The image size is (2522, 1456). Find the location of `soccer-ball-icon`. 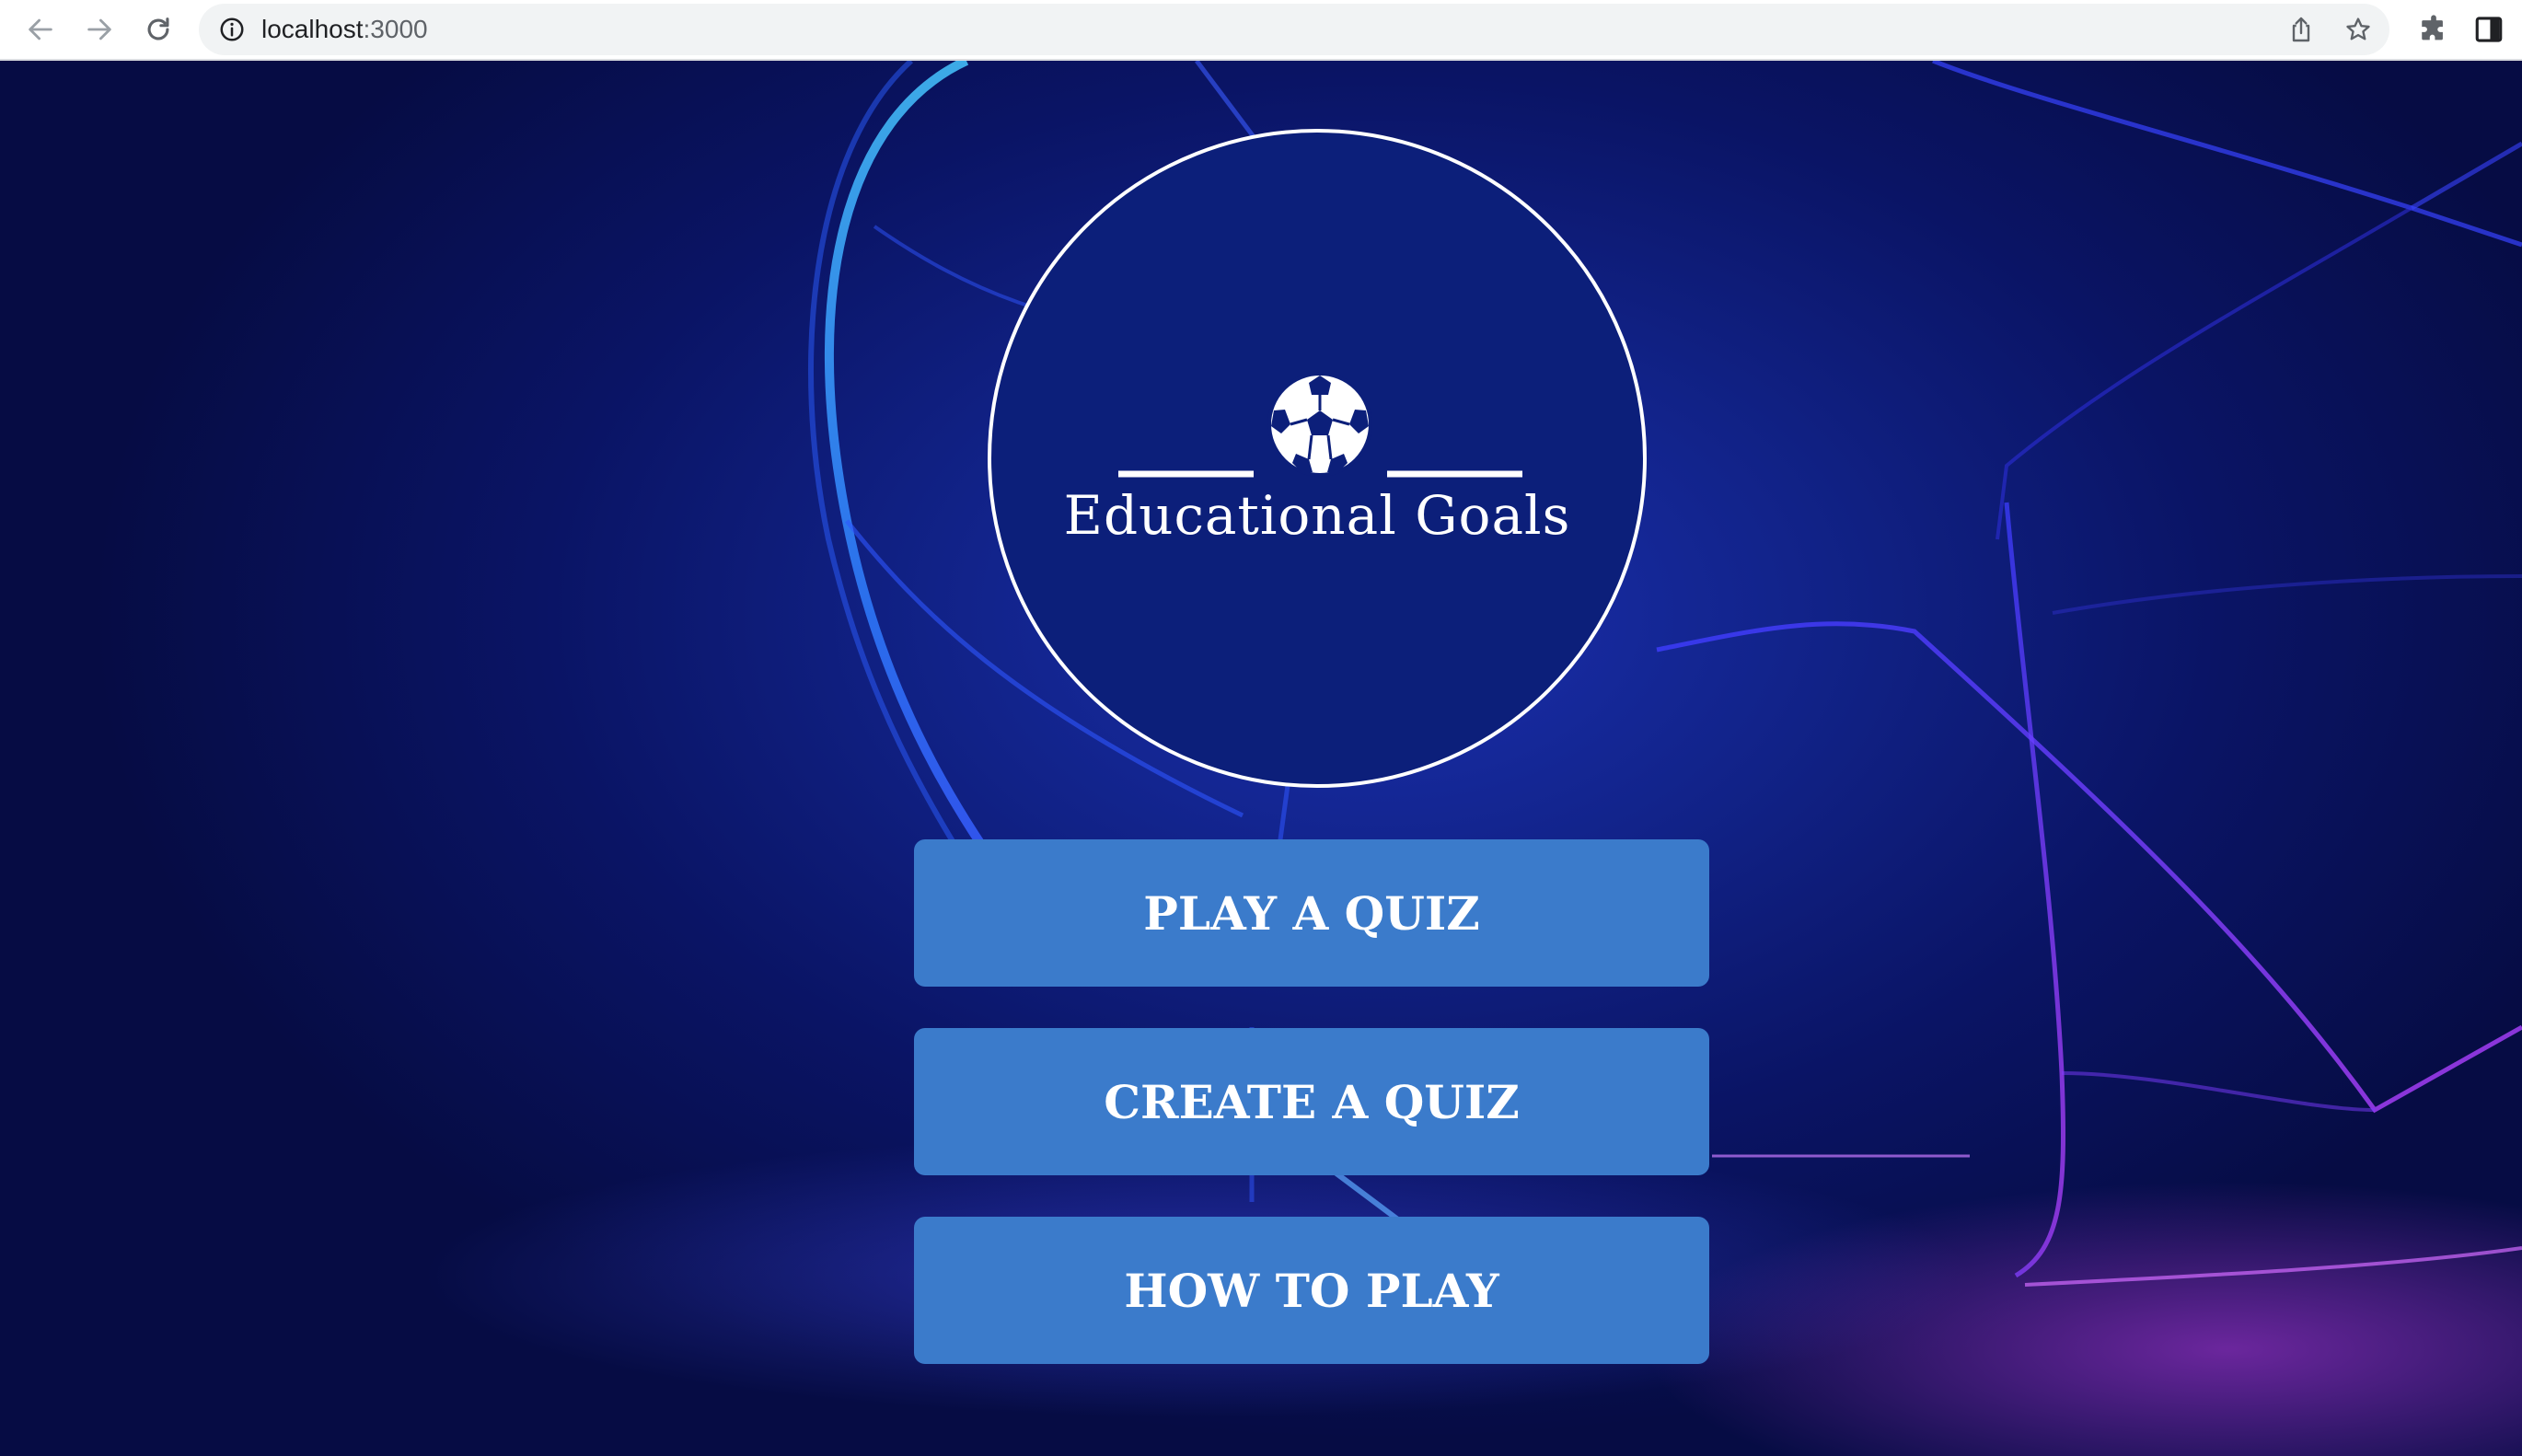

soccer-ball-icon is located at coordinates (1319, 424).